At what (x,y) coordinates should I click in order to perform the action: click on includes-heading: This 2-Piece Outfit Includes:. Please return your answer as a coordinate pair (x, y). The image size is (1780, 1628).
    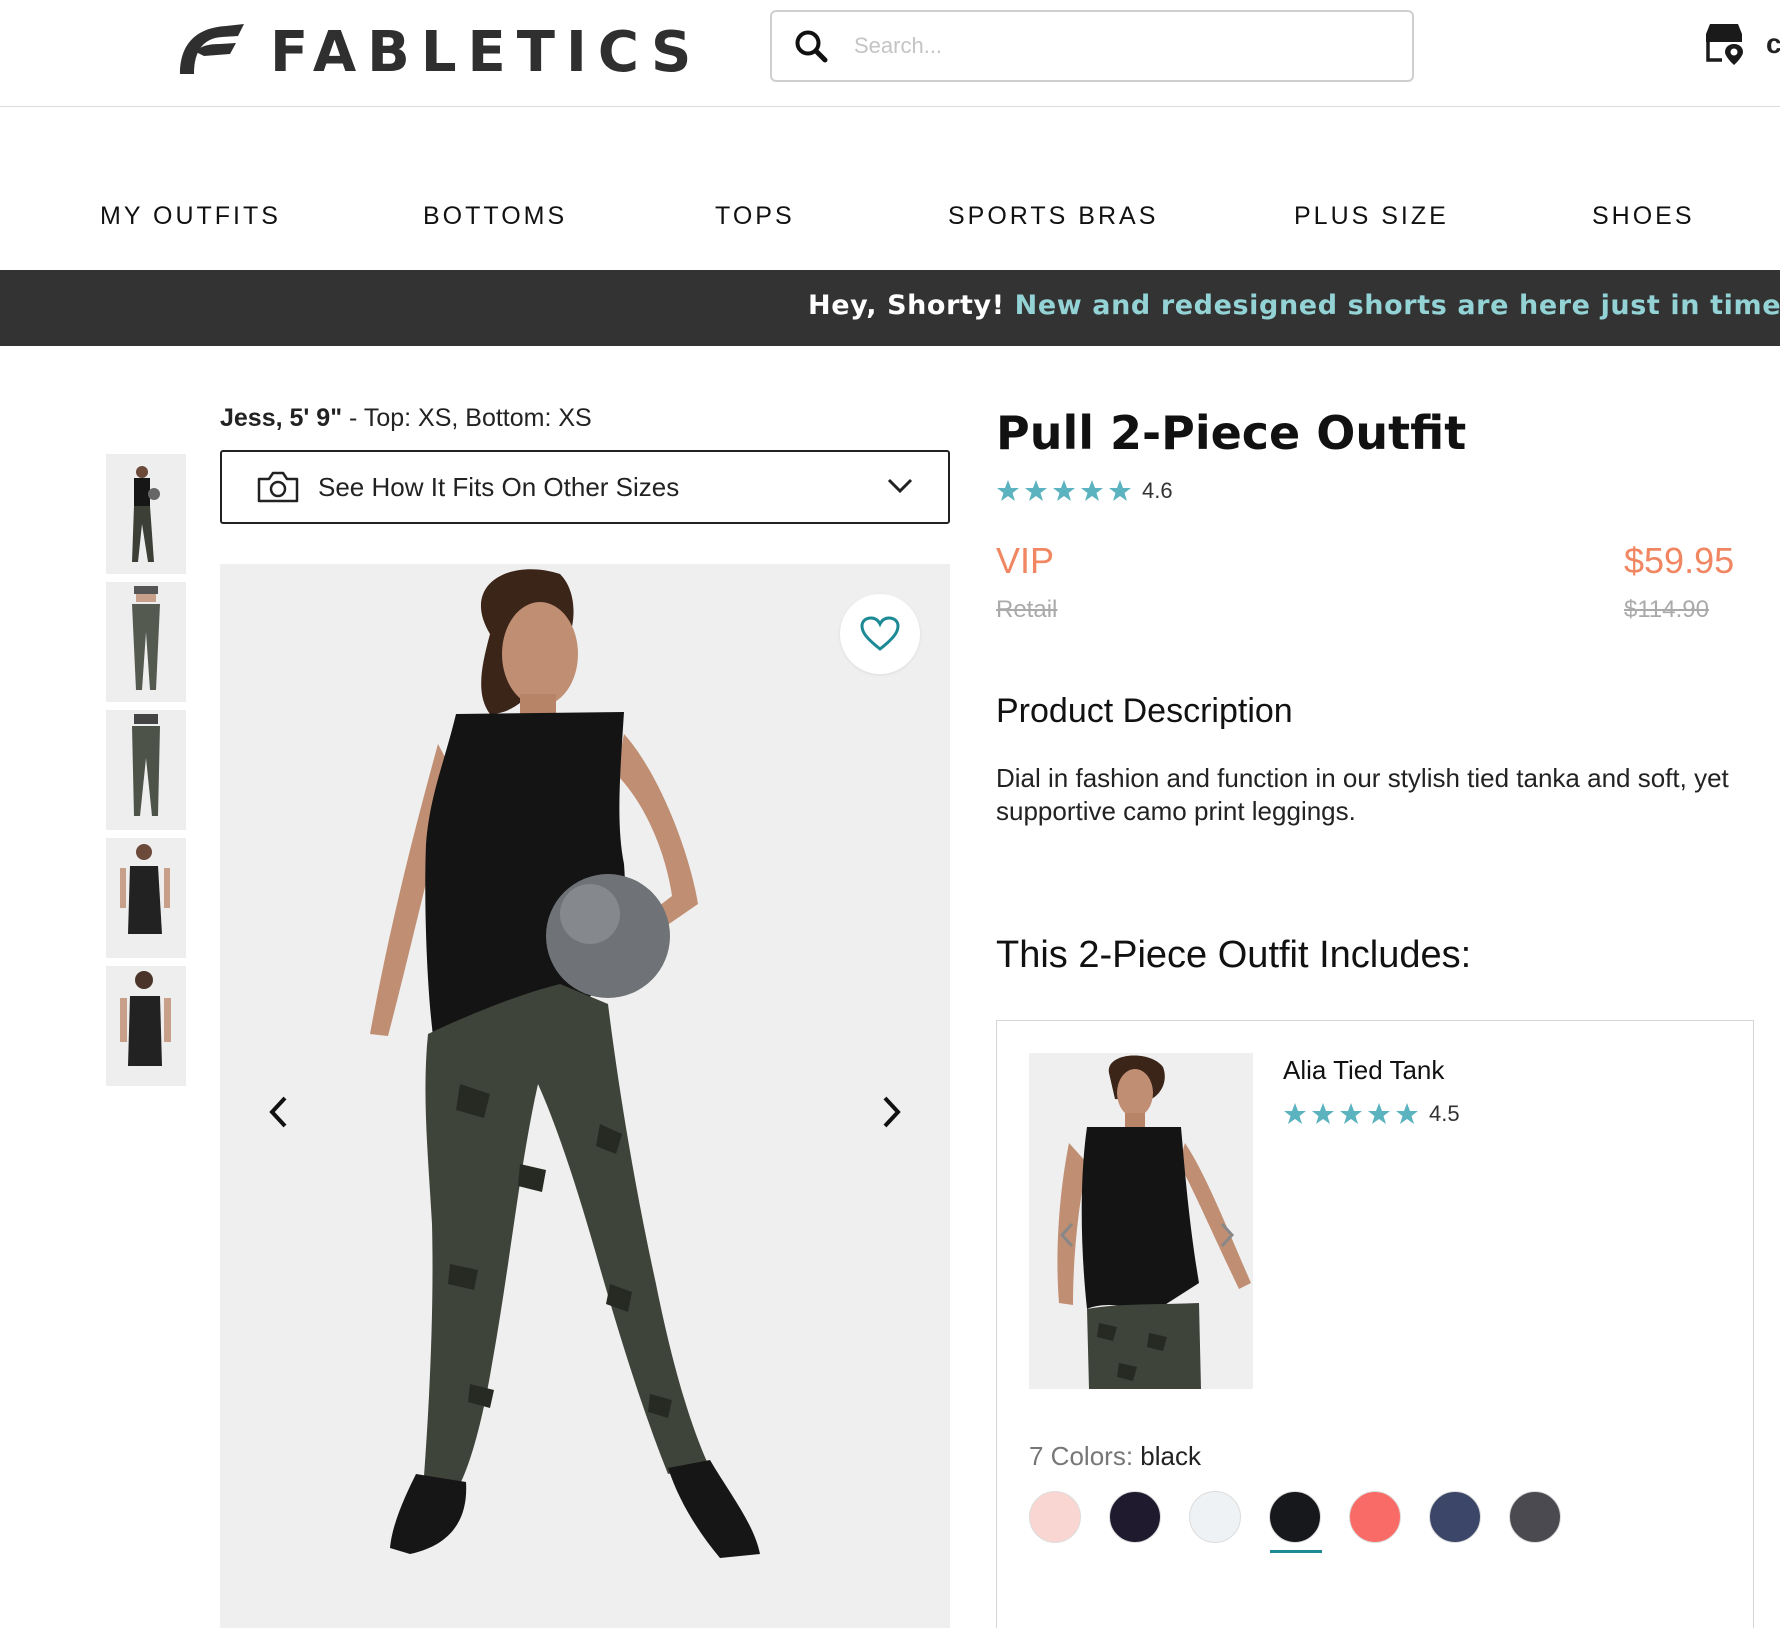
    Looking at the image, I should click on (1234, 955).